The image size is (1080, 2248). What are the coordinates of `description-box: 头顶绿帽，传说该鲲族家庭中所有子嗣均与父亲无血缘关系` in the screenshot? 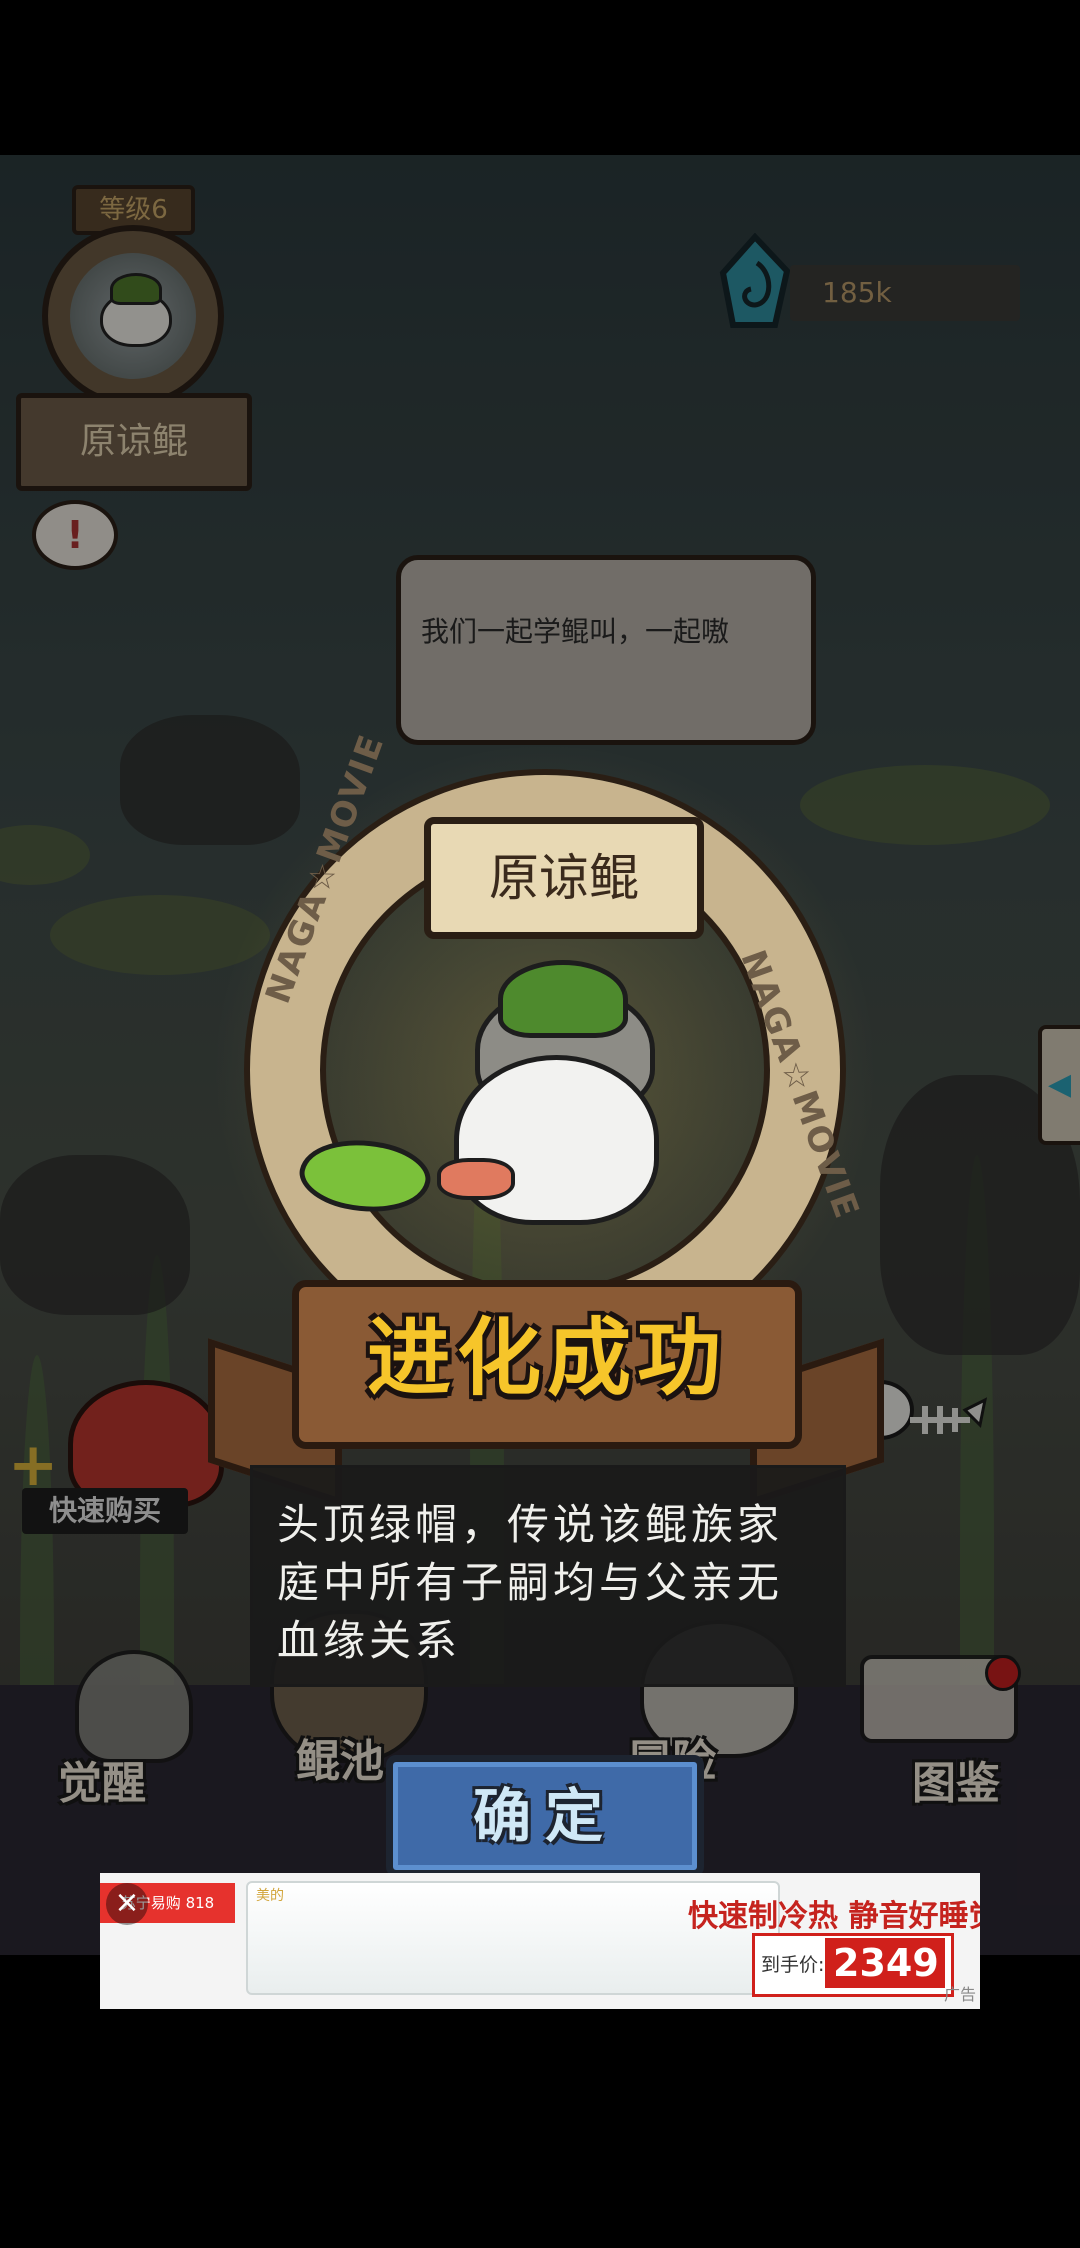 It's located at (548, 1576).